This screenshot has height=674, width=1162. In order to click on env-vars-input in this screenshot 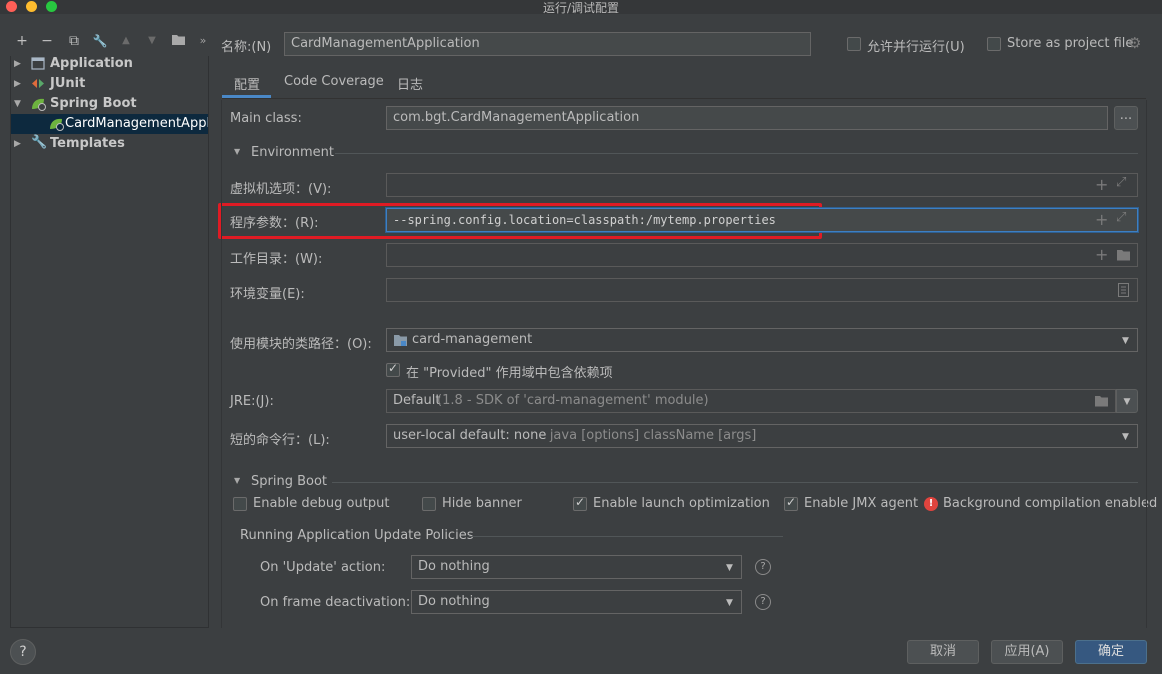, I will do `click(762, 290)`.